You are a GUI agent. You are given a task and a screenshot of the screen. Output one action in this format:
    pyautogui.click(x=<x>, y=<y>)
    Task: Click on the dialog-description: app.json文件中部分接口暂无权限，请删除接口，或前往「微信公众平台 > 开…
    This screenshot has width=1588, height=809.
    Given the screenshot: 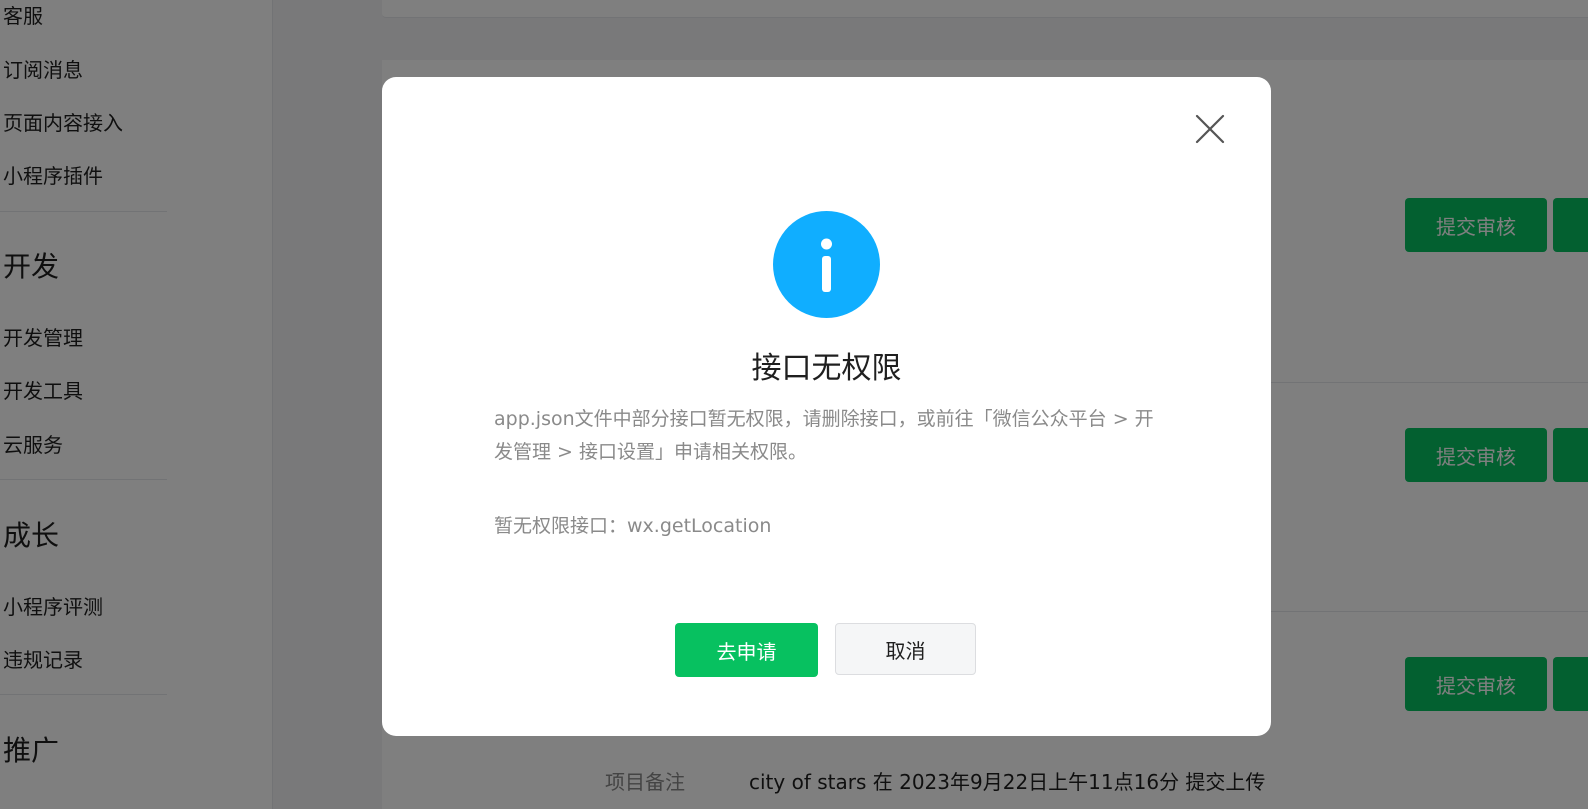 What is the action you would take?
    pyautogui.click(x=824, y=435)
    